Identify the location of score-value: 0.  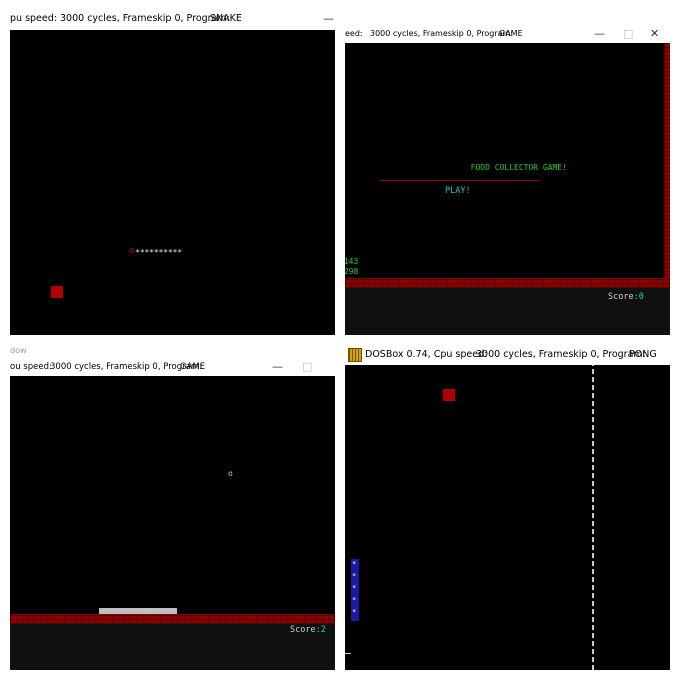
(641, 297).